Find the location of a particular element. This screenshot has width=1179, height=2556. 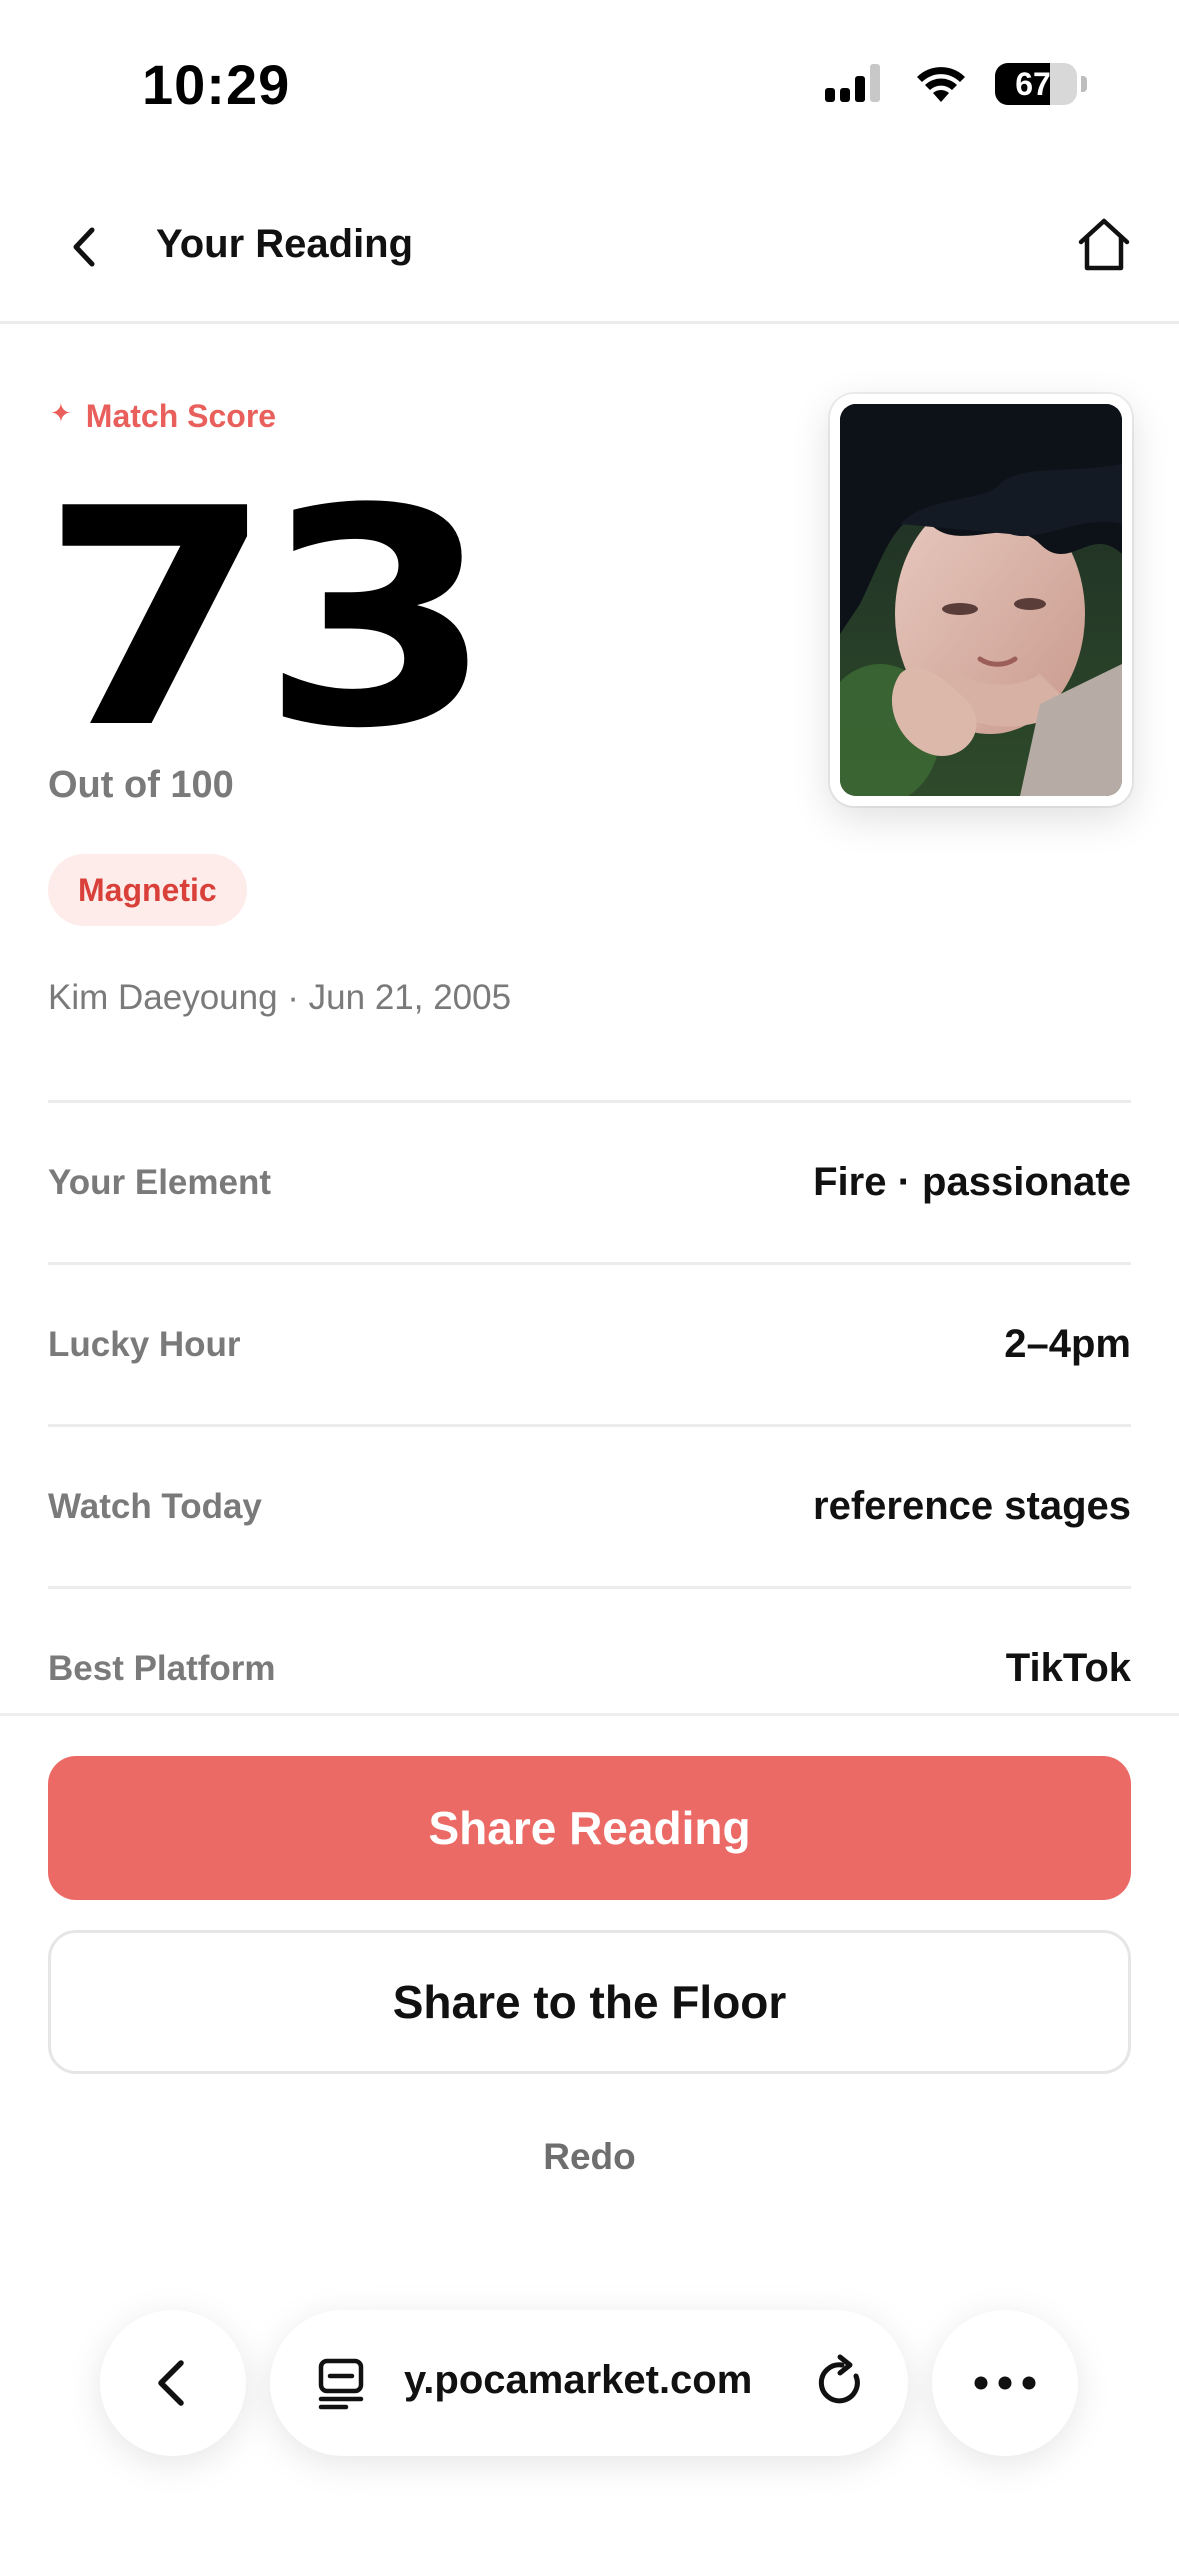

detail-row-lucky-hour: Lucky Hour 2–4pm is located at coordinates (589, 1343).